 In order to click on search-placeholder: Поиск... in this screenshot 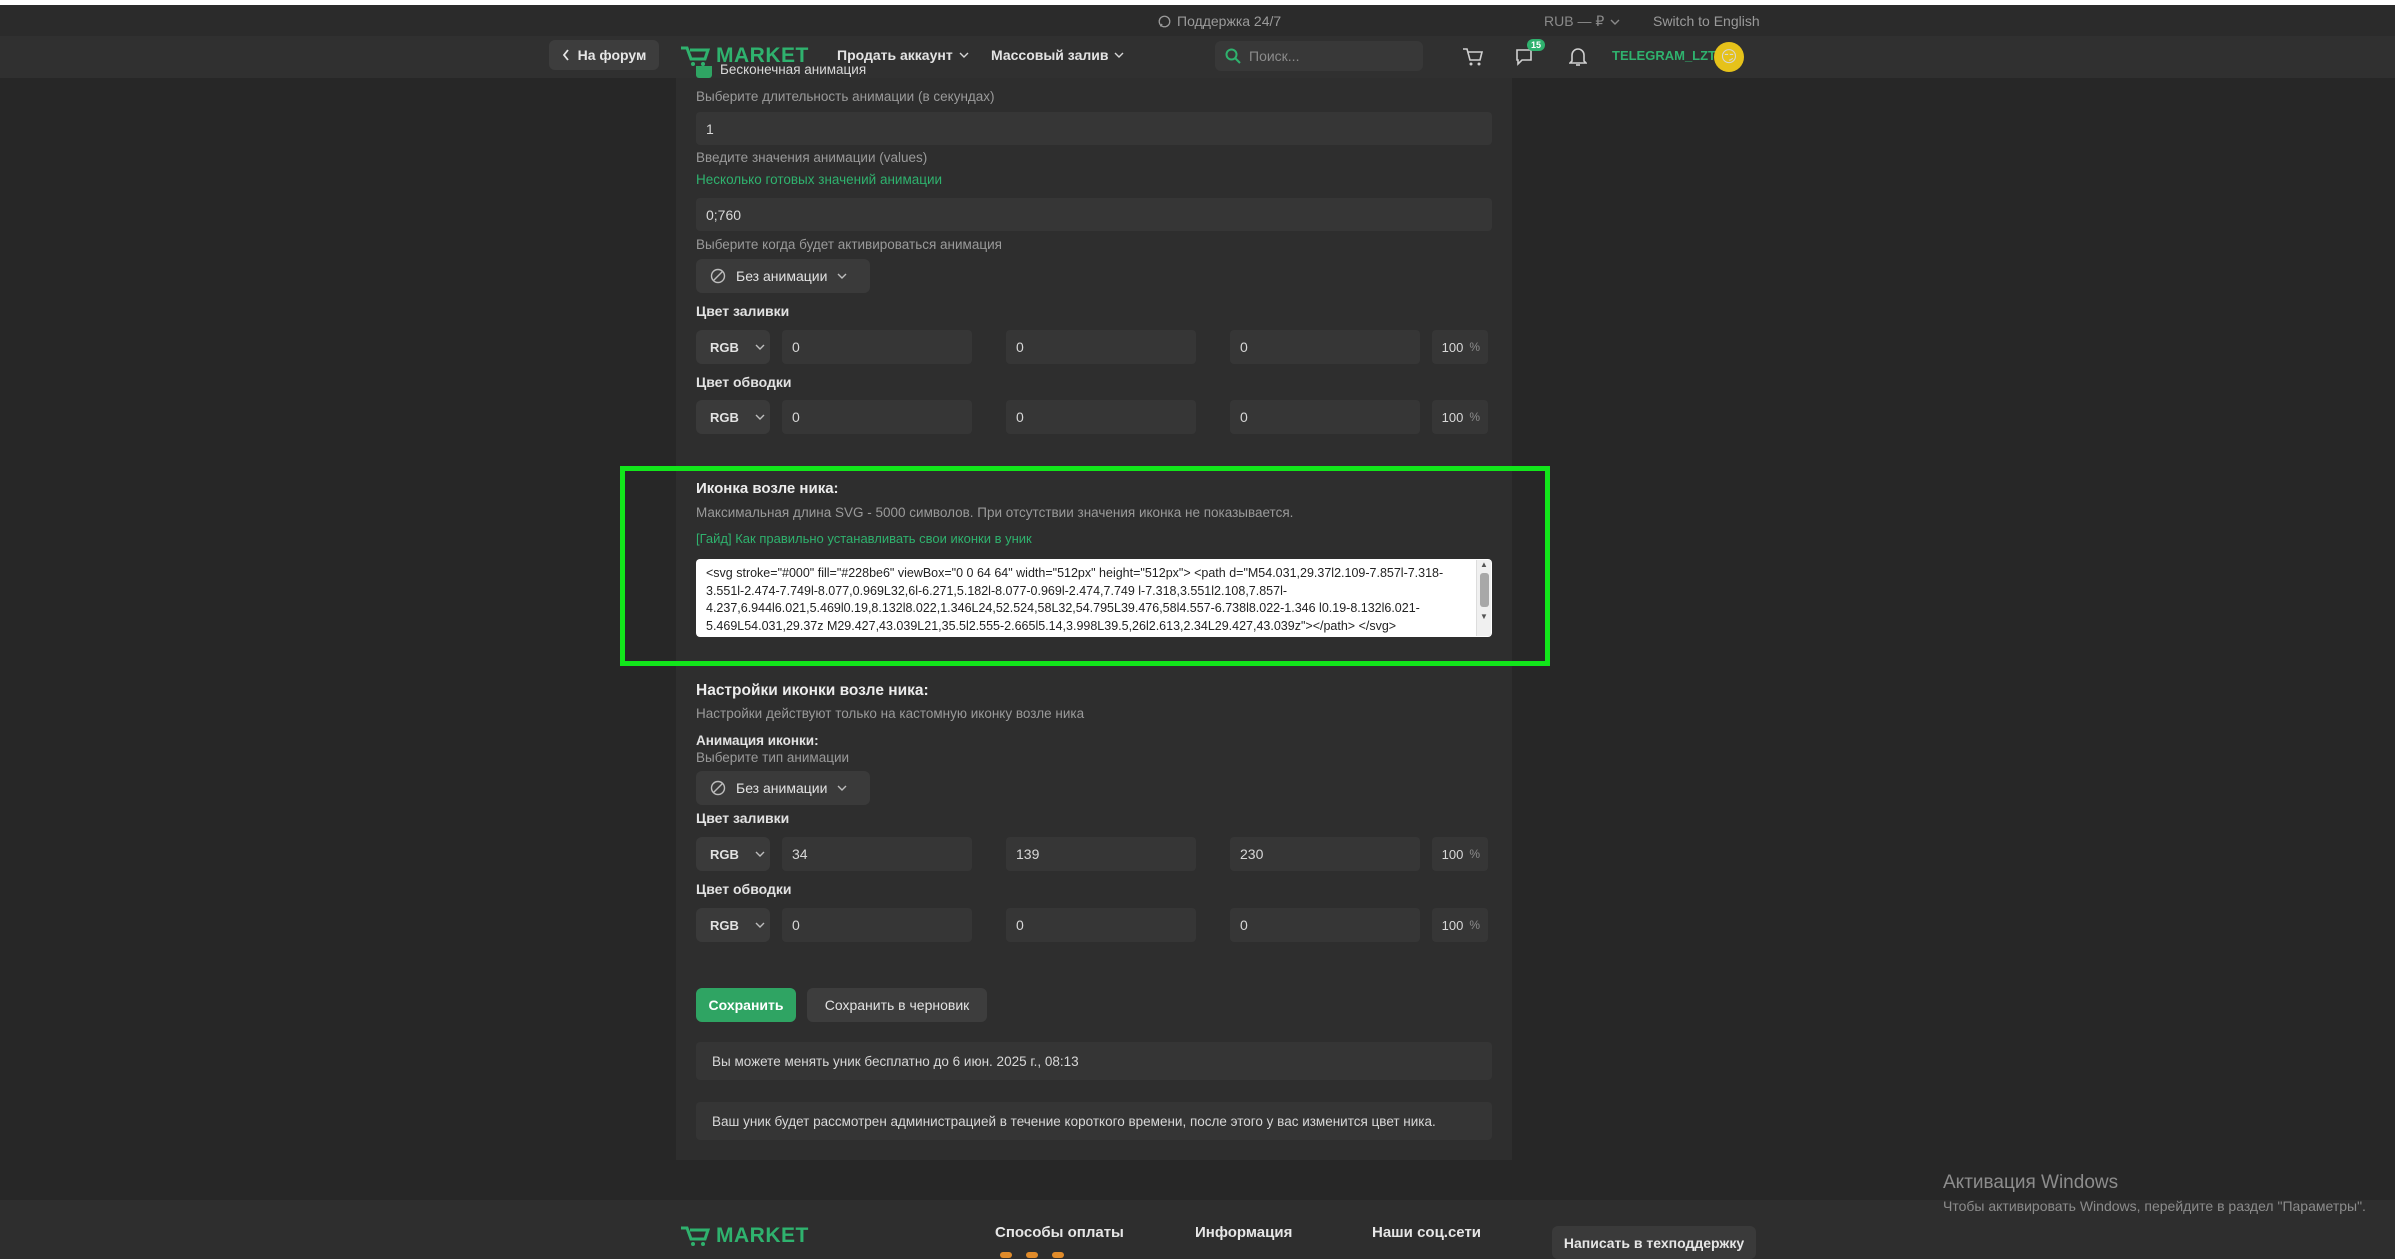, I will do `click(1274, 56)`.